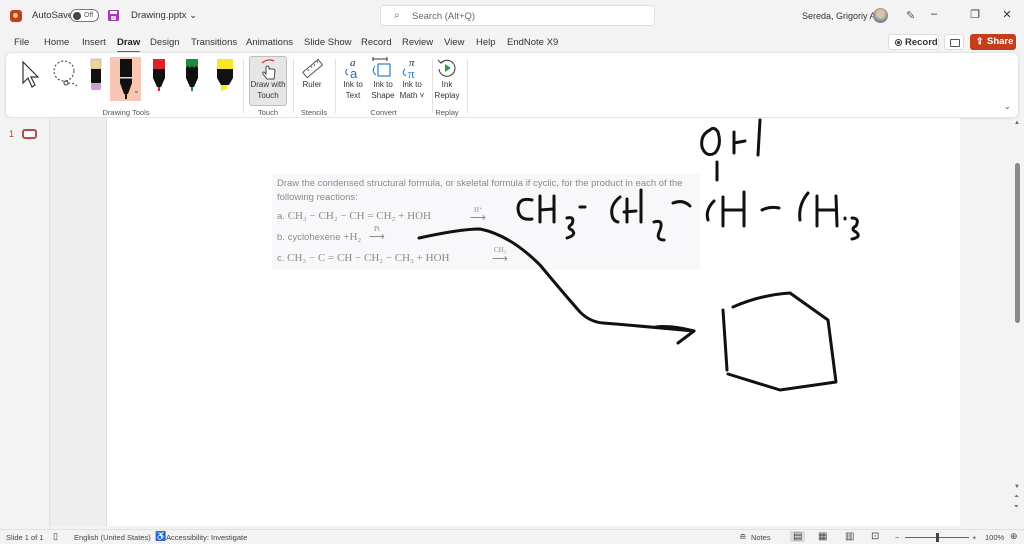 Image resolution: width=1024 pixels, height=544 pixels. What do you see at coordinates (897, 537) in the screenshot?
I see `zoom-out-button: −` at bounding box center [897, 537].